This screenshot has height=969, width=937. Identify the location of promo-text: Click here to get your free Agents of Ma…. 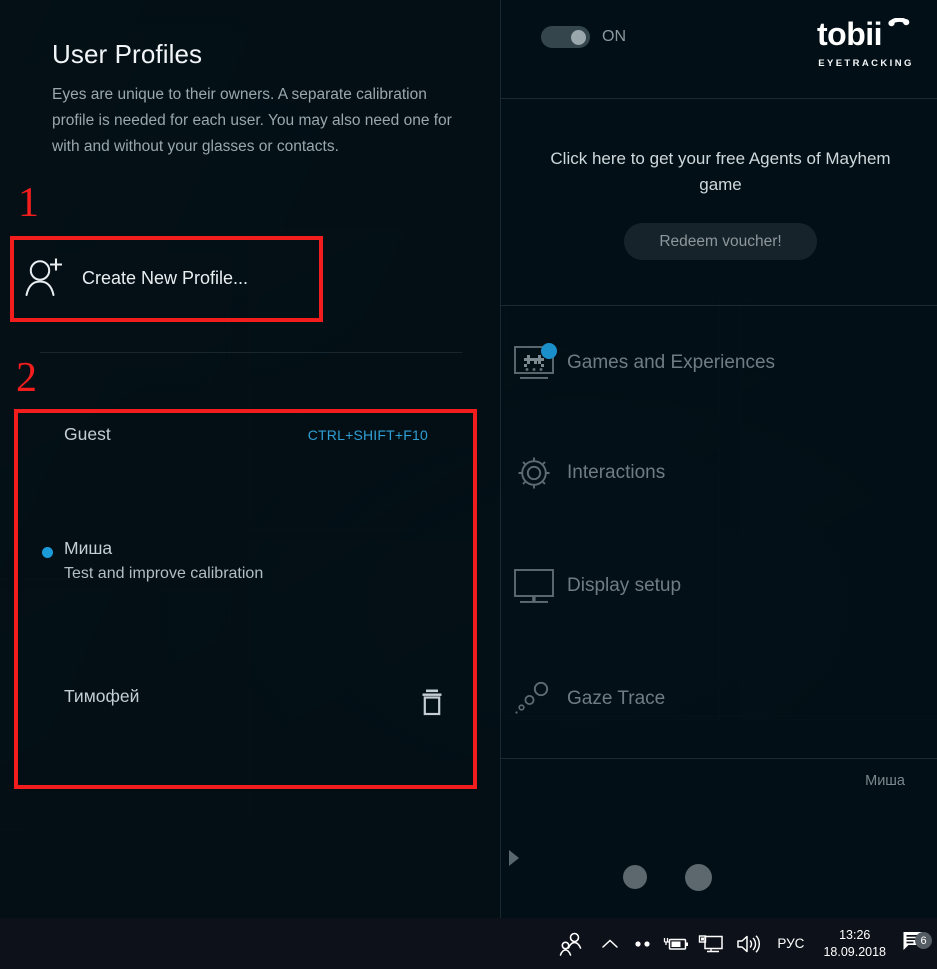
(720, 171).